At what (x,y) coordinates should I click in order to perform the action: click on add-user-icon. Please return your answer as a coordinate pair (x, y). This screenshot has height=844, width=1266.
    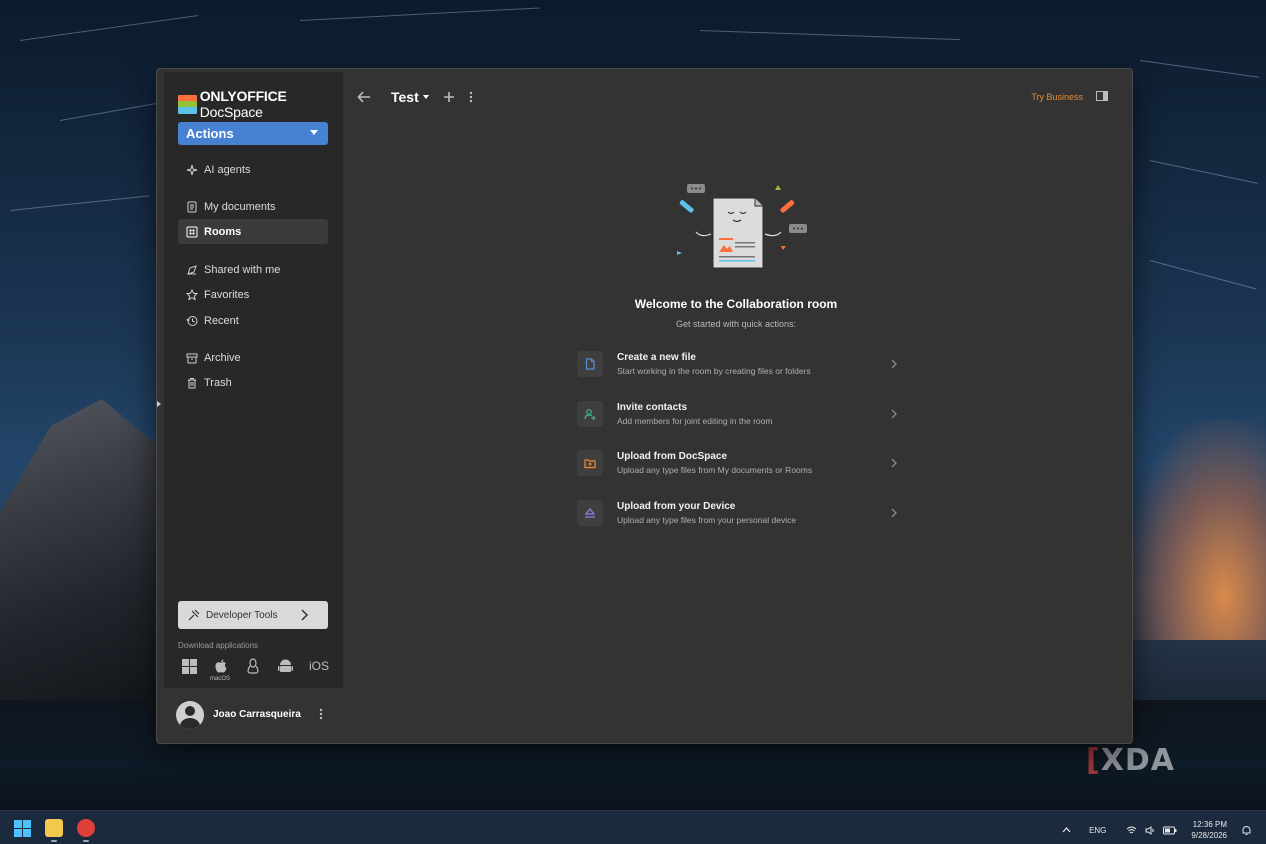
    Looking at the image, I should click on (590, 414).